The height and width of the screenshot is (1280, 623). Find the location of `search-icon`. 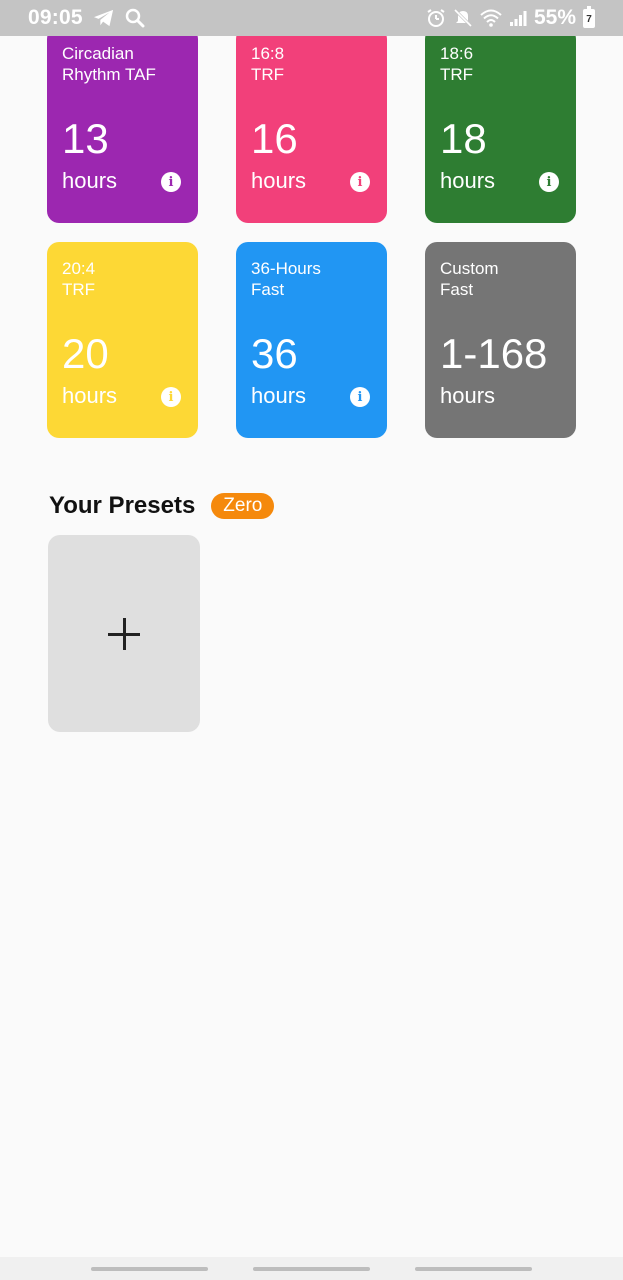

search-icon is located at coordinates (135, 18).